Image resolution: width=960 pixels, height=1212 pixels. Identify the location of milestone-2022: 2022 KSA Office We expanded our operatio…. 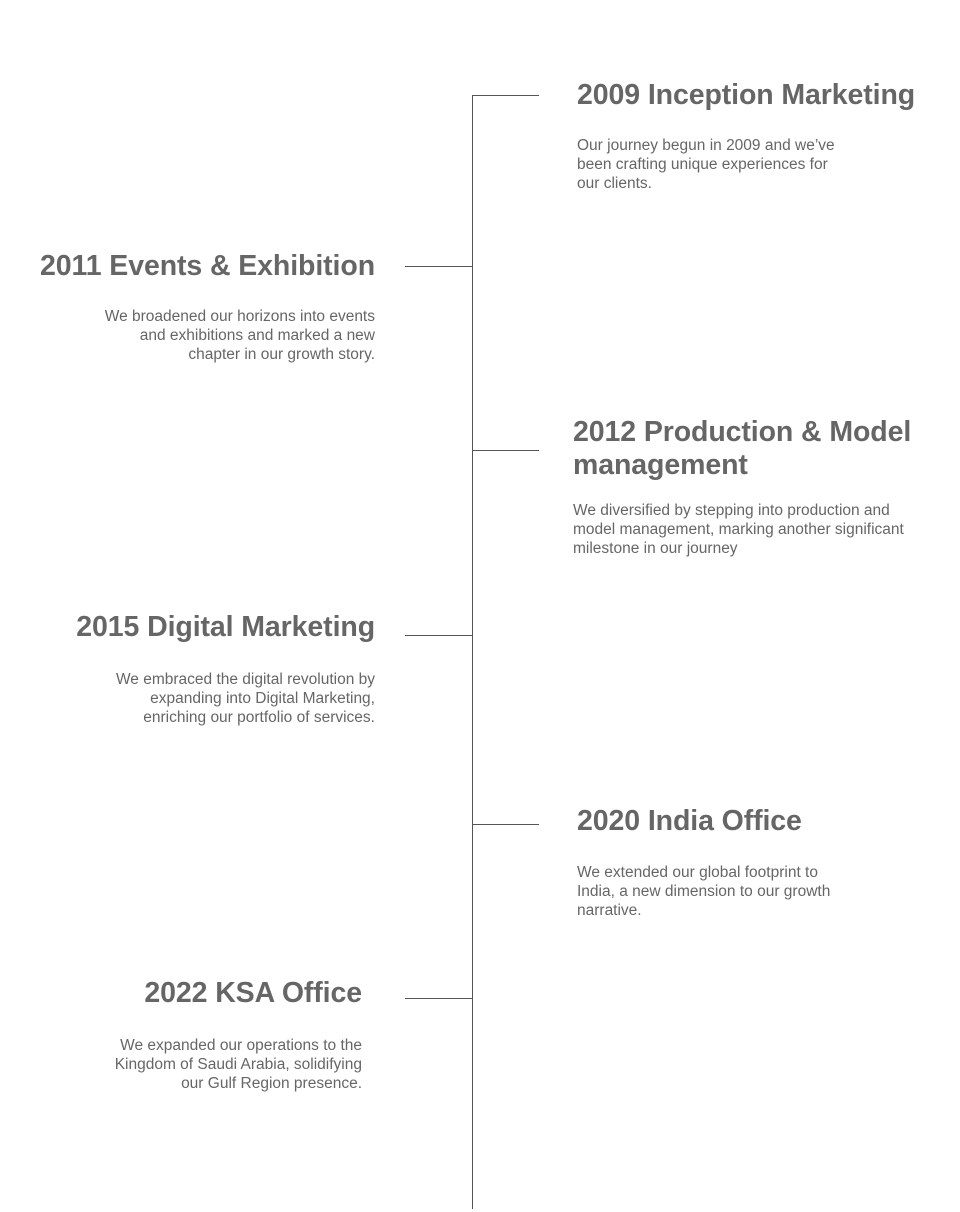
(201, 1035).